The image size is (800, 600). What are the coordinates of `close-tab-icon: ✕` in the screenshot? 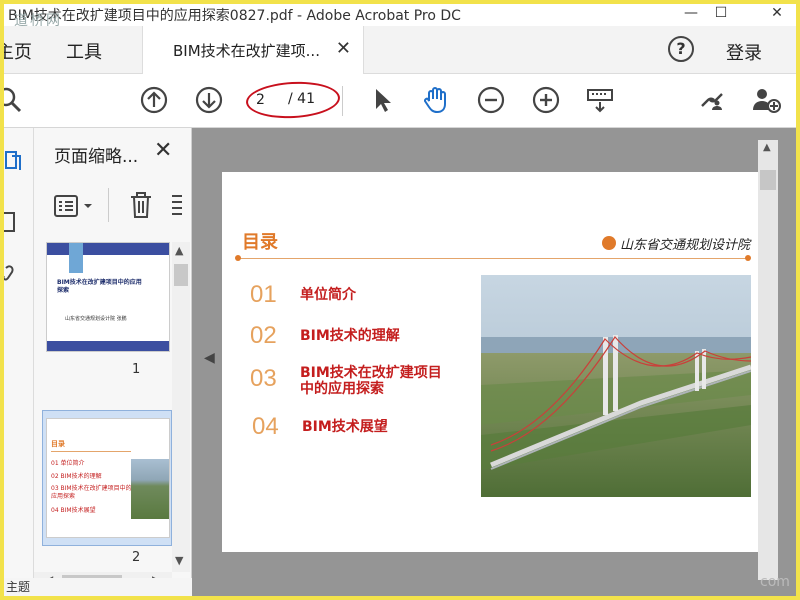 It's located at (343, 48).